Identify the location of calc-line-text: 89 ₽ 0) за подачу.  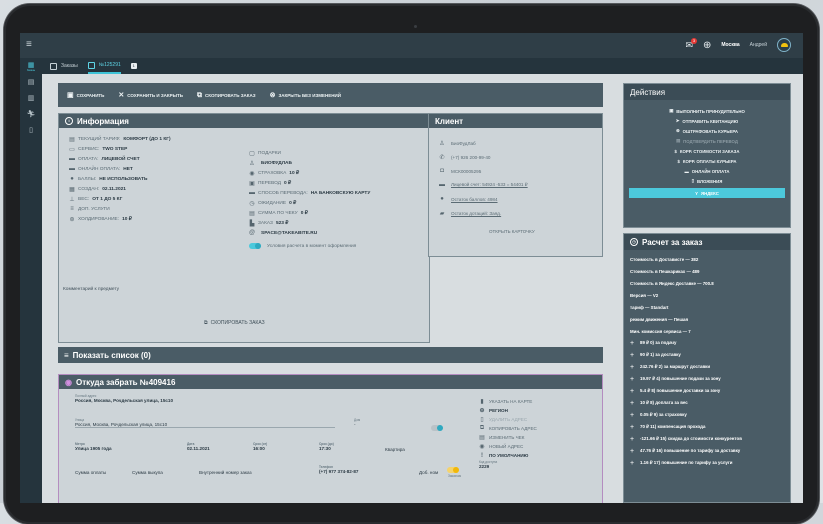
(658, 342).